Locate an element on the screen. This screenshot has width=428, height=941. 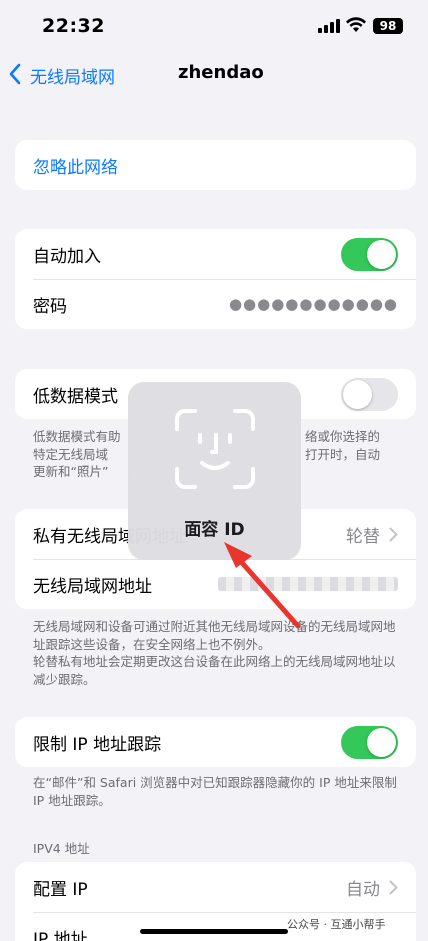
wlan-address-label: 无线局域网地址 is located at coordinates (92, 586).